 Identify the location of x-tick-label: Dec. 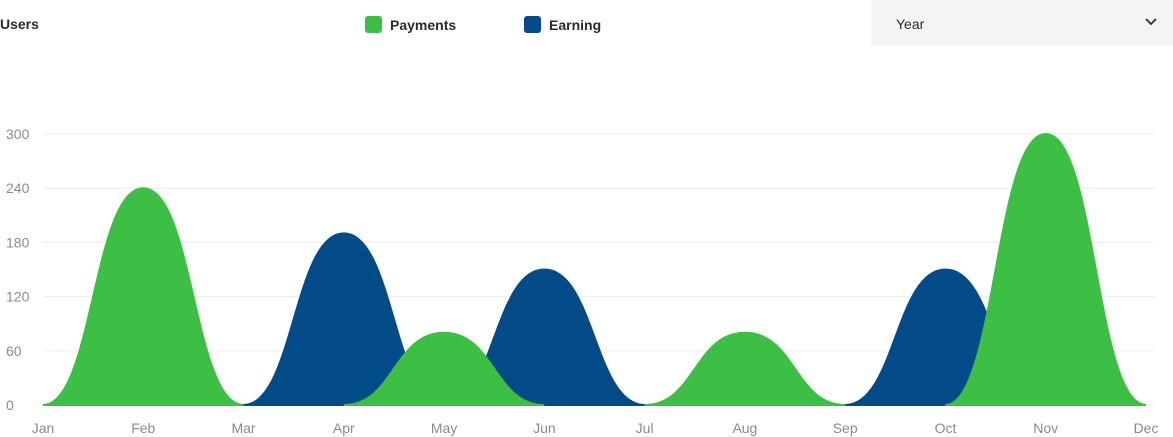
(1146, 428).